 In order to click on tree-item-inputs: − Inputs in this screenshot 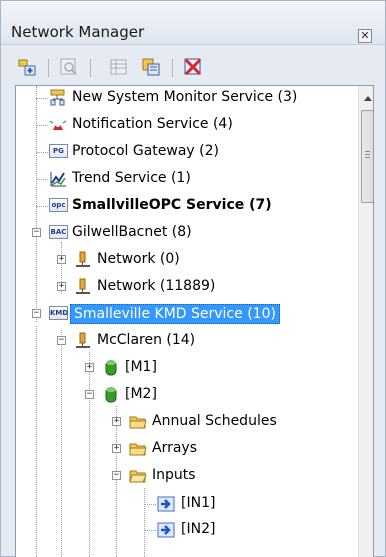, I will do `click(186, 476)`.